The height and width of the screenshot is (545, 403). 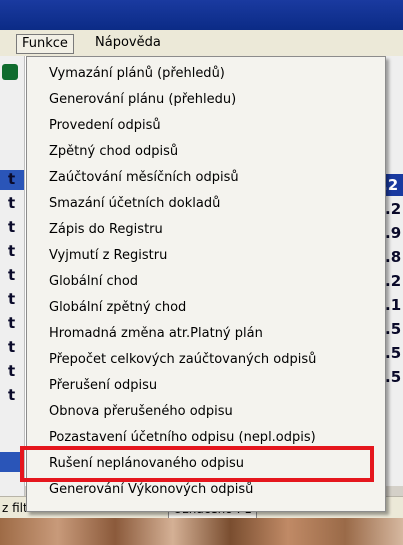 What do you see at coordinates (151, 490) in the screenshot?
I see `menu-item-generovani-vykonovych: Generování Výkonových odpisů` at bounding box center [151, 490].